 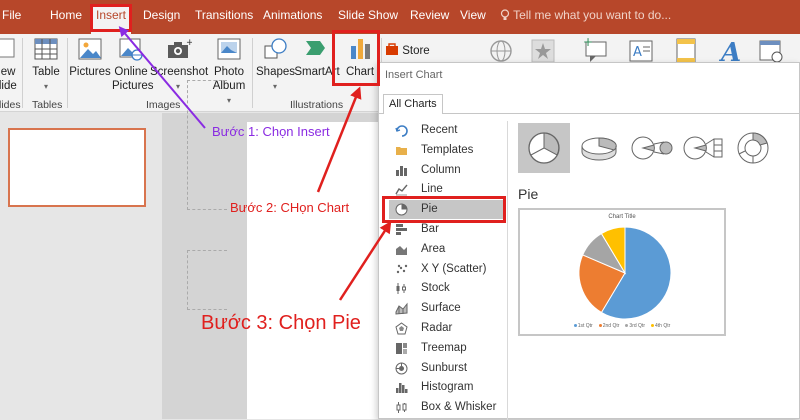 What do you see at coordinates (401, 131) in the screenshot?
I see `recent-icon` at bounding box center [401, 131].